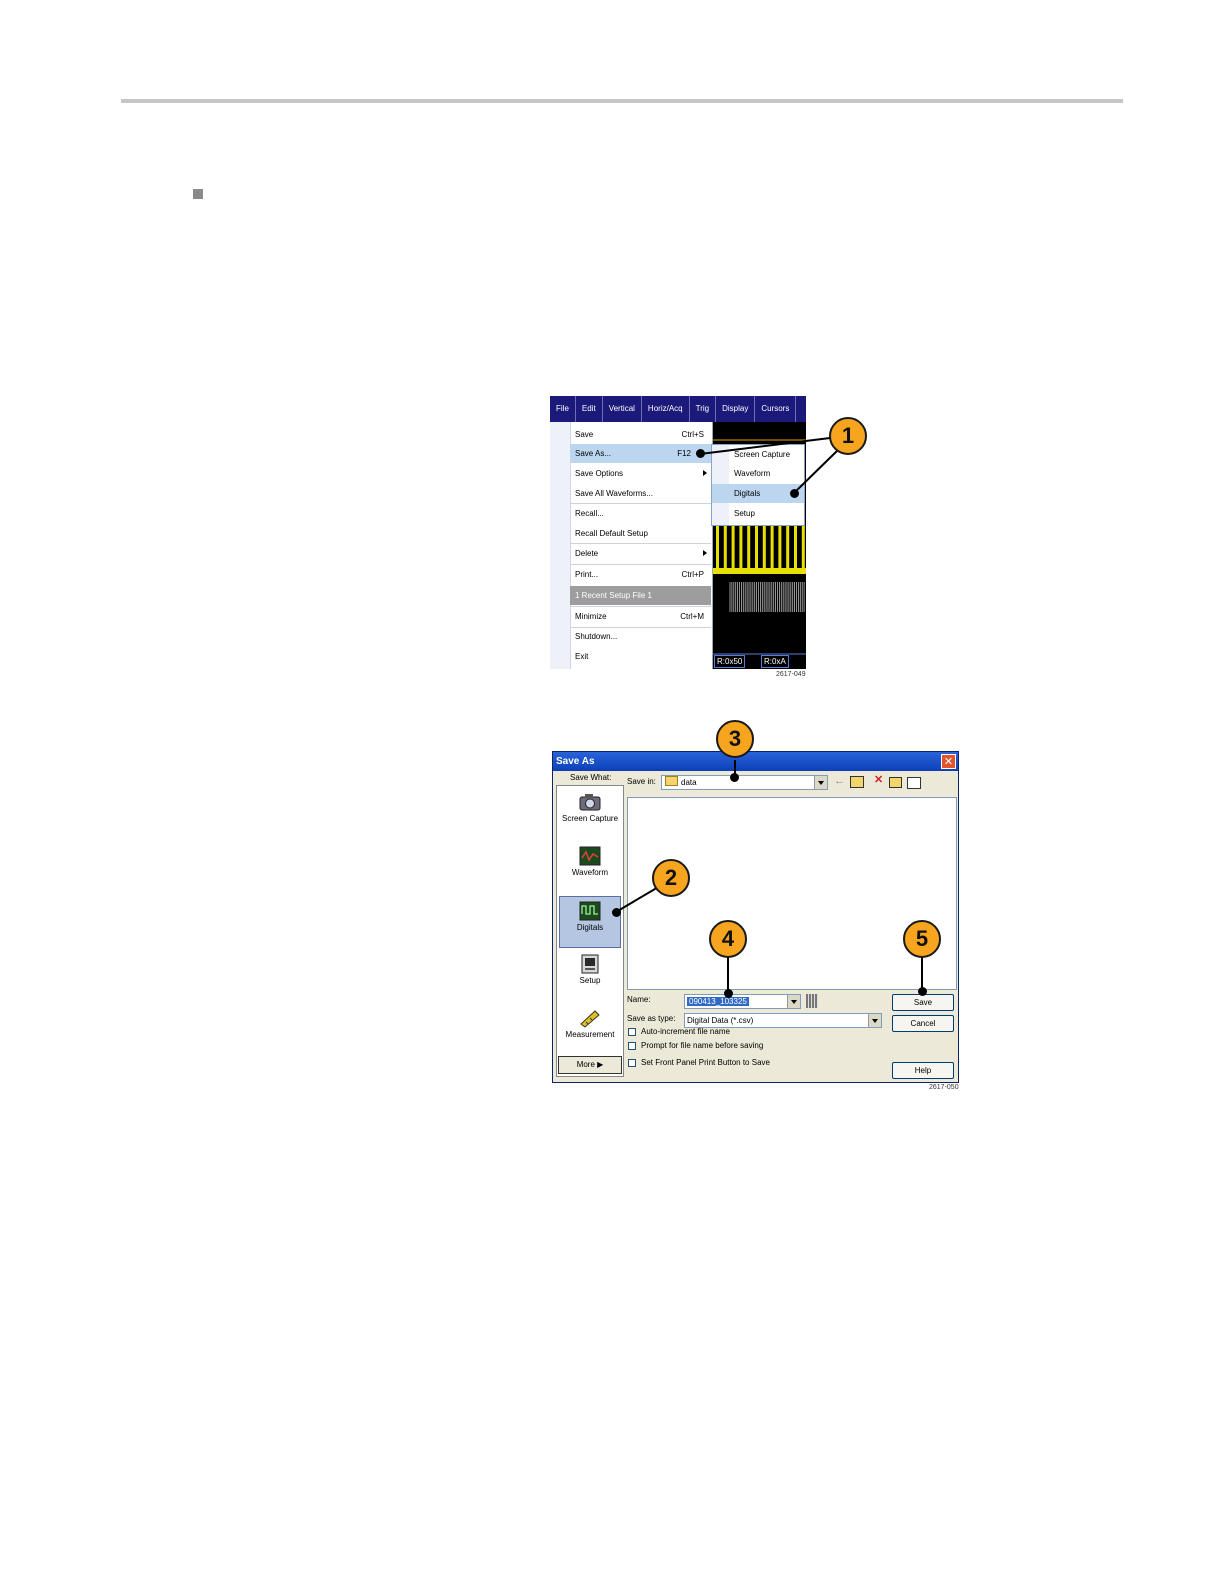 The image size is (1224, 1584). I want to click on menu-item-print: Print... Ctrl+P, so click(640, 574).